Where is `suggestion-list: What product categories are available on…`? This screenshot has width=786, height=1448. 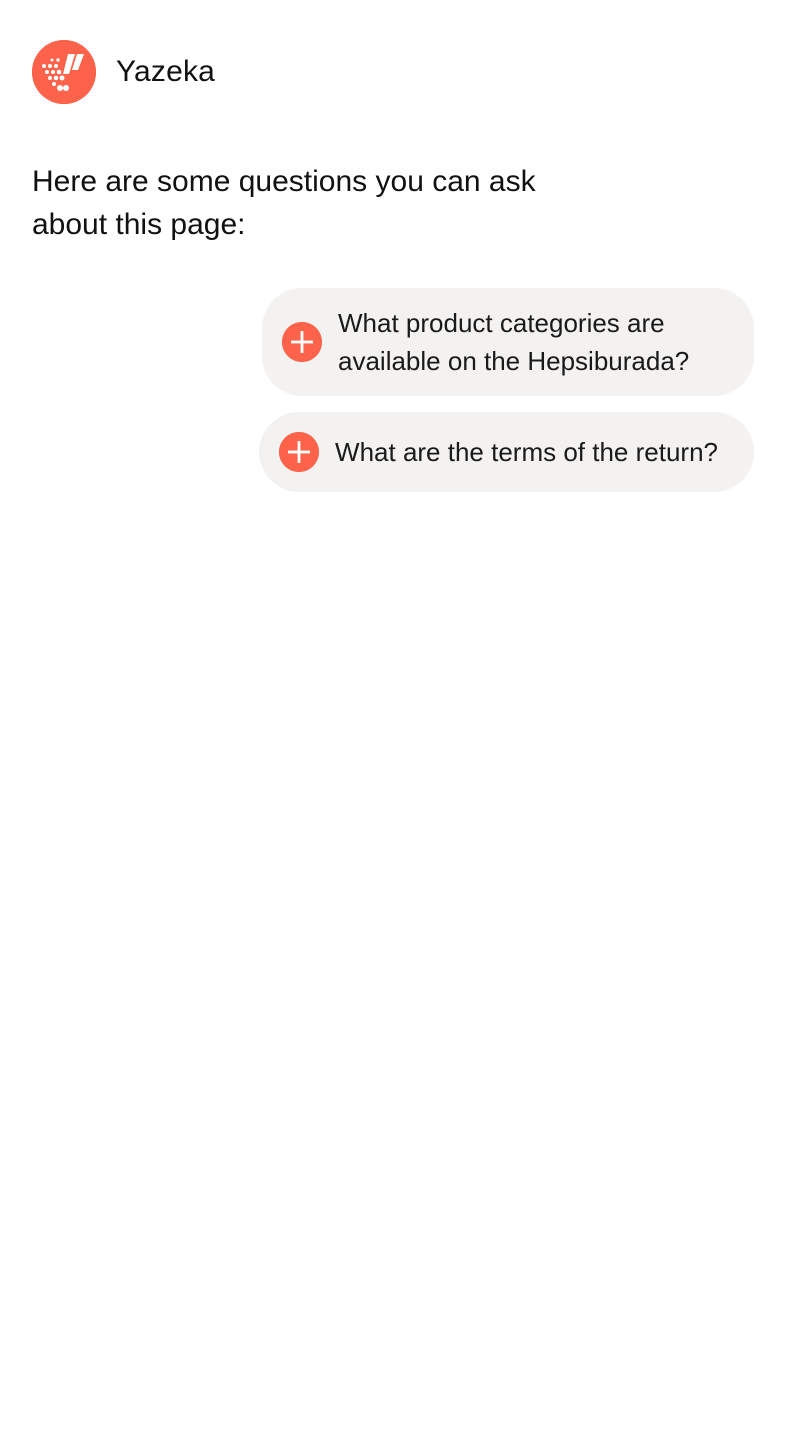 suggestion-list: What product categories are available on… is located at coordinates (506, 390).